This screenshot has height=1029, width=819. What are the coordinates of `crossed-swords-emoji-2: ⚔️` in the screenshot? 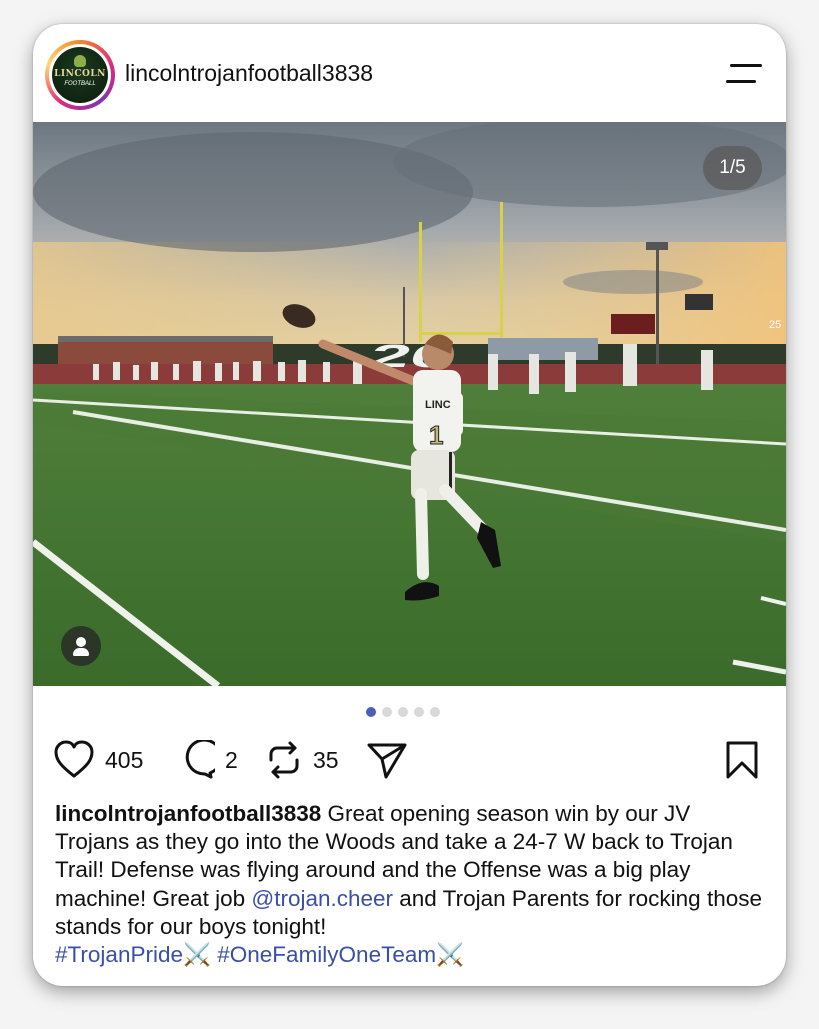 It's located at (450, 955).